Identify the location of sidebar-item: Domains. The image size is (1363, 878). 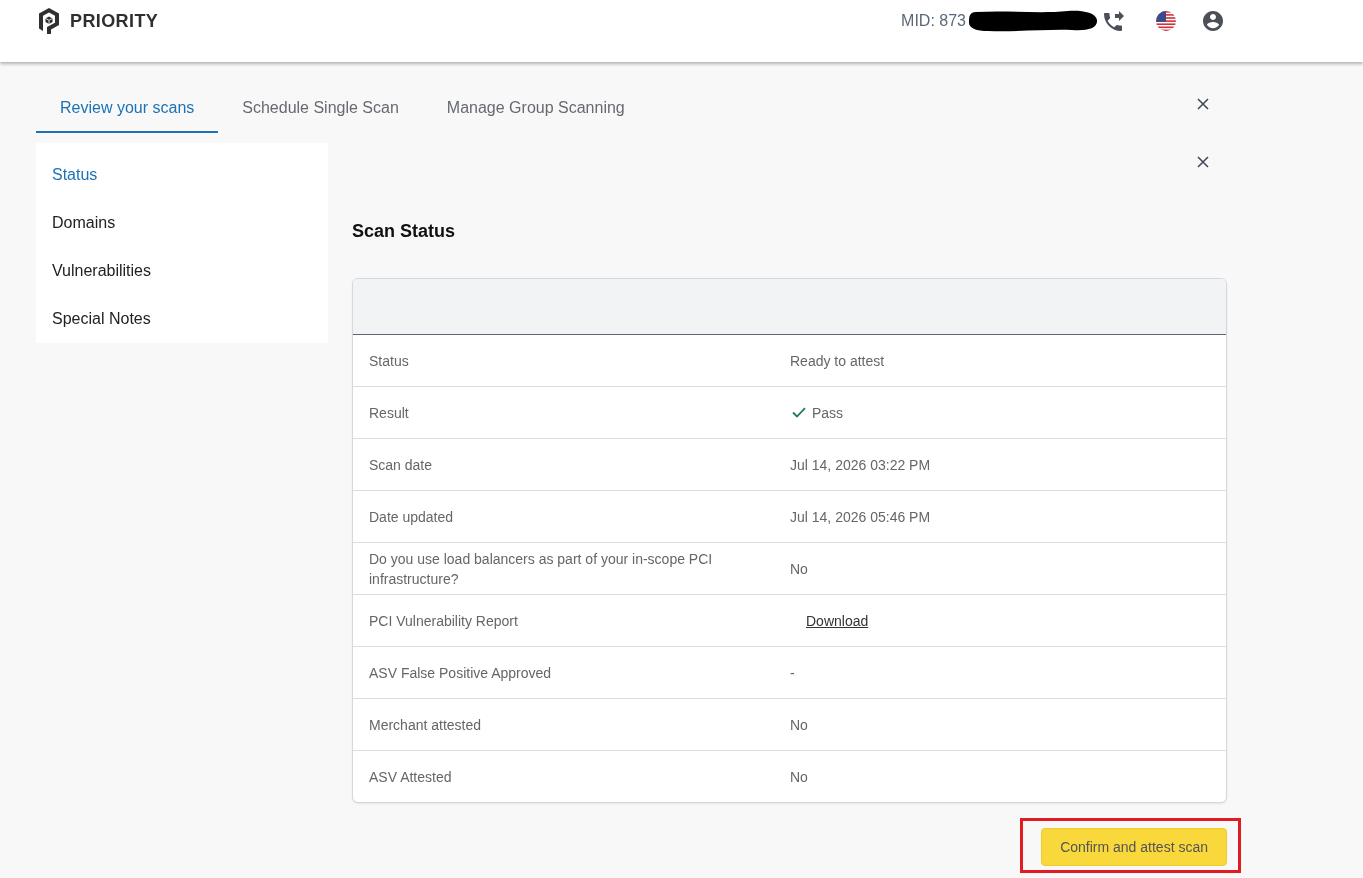
(182, 223).